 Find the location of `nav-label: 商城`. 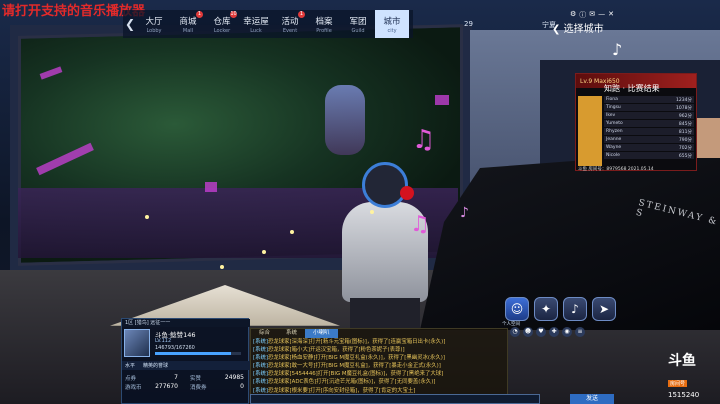

nav-label: 商城 is located at coordinates (188, 21).